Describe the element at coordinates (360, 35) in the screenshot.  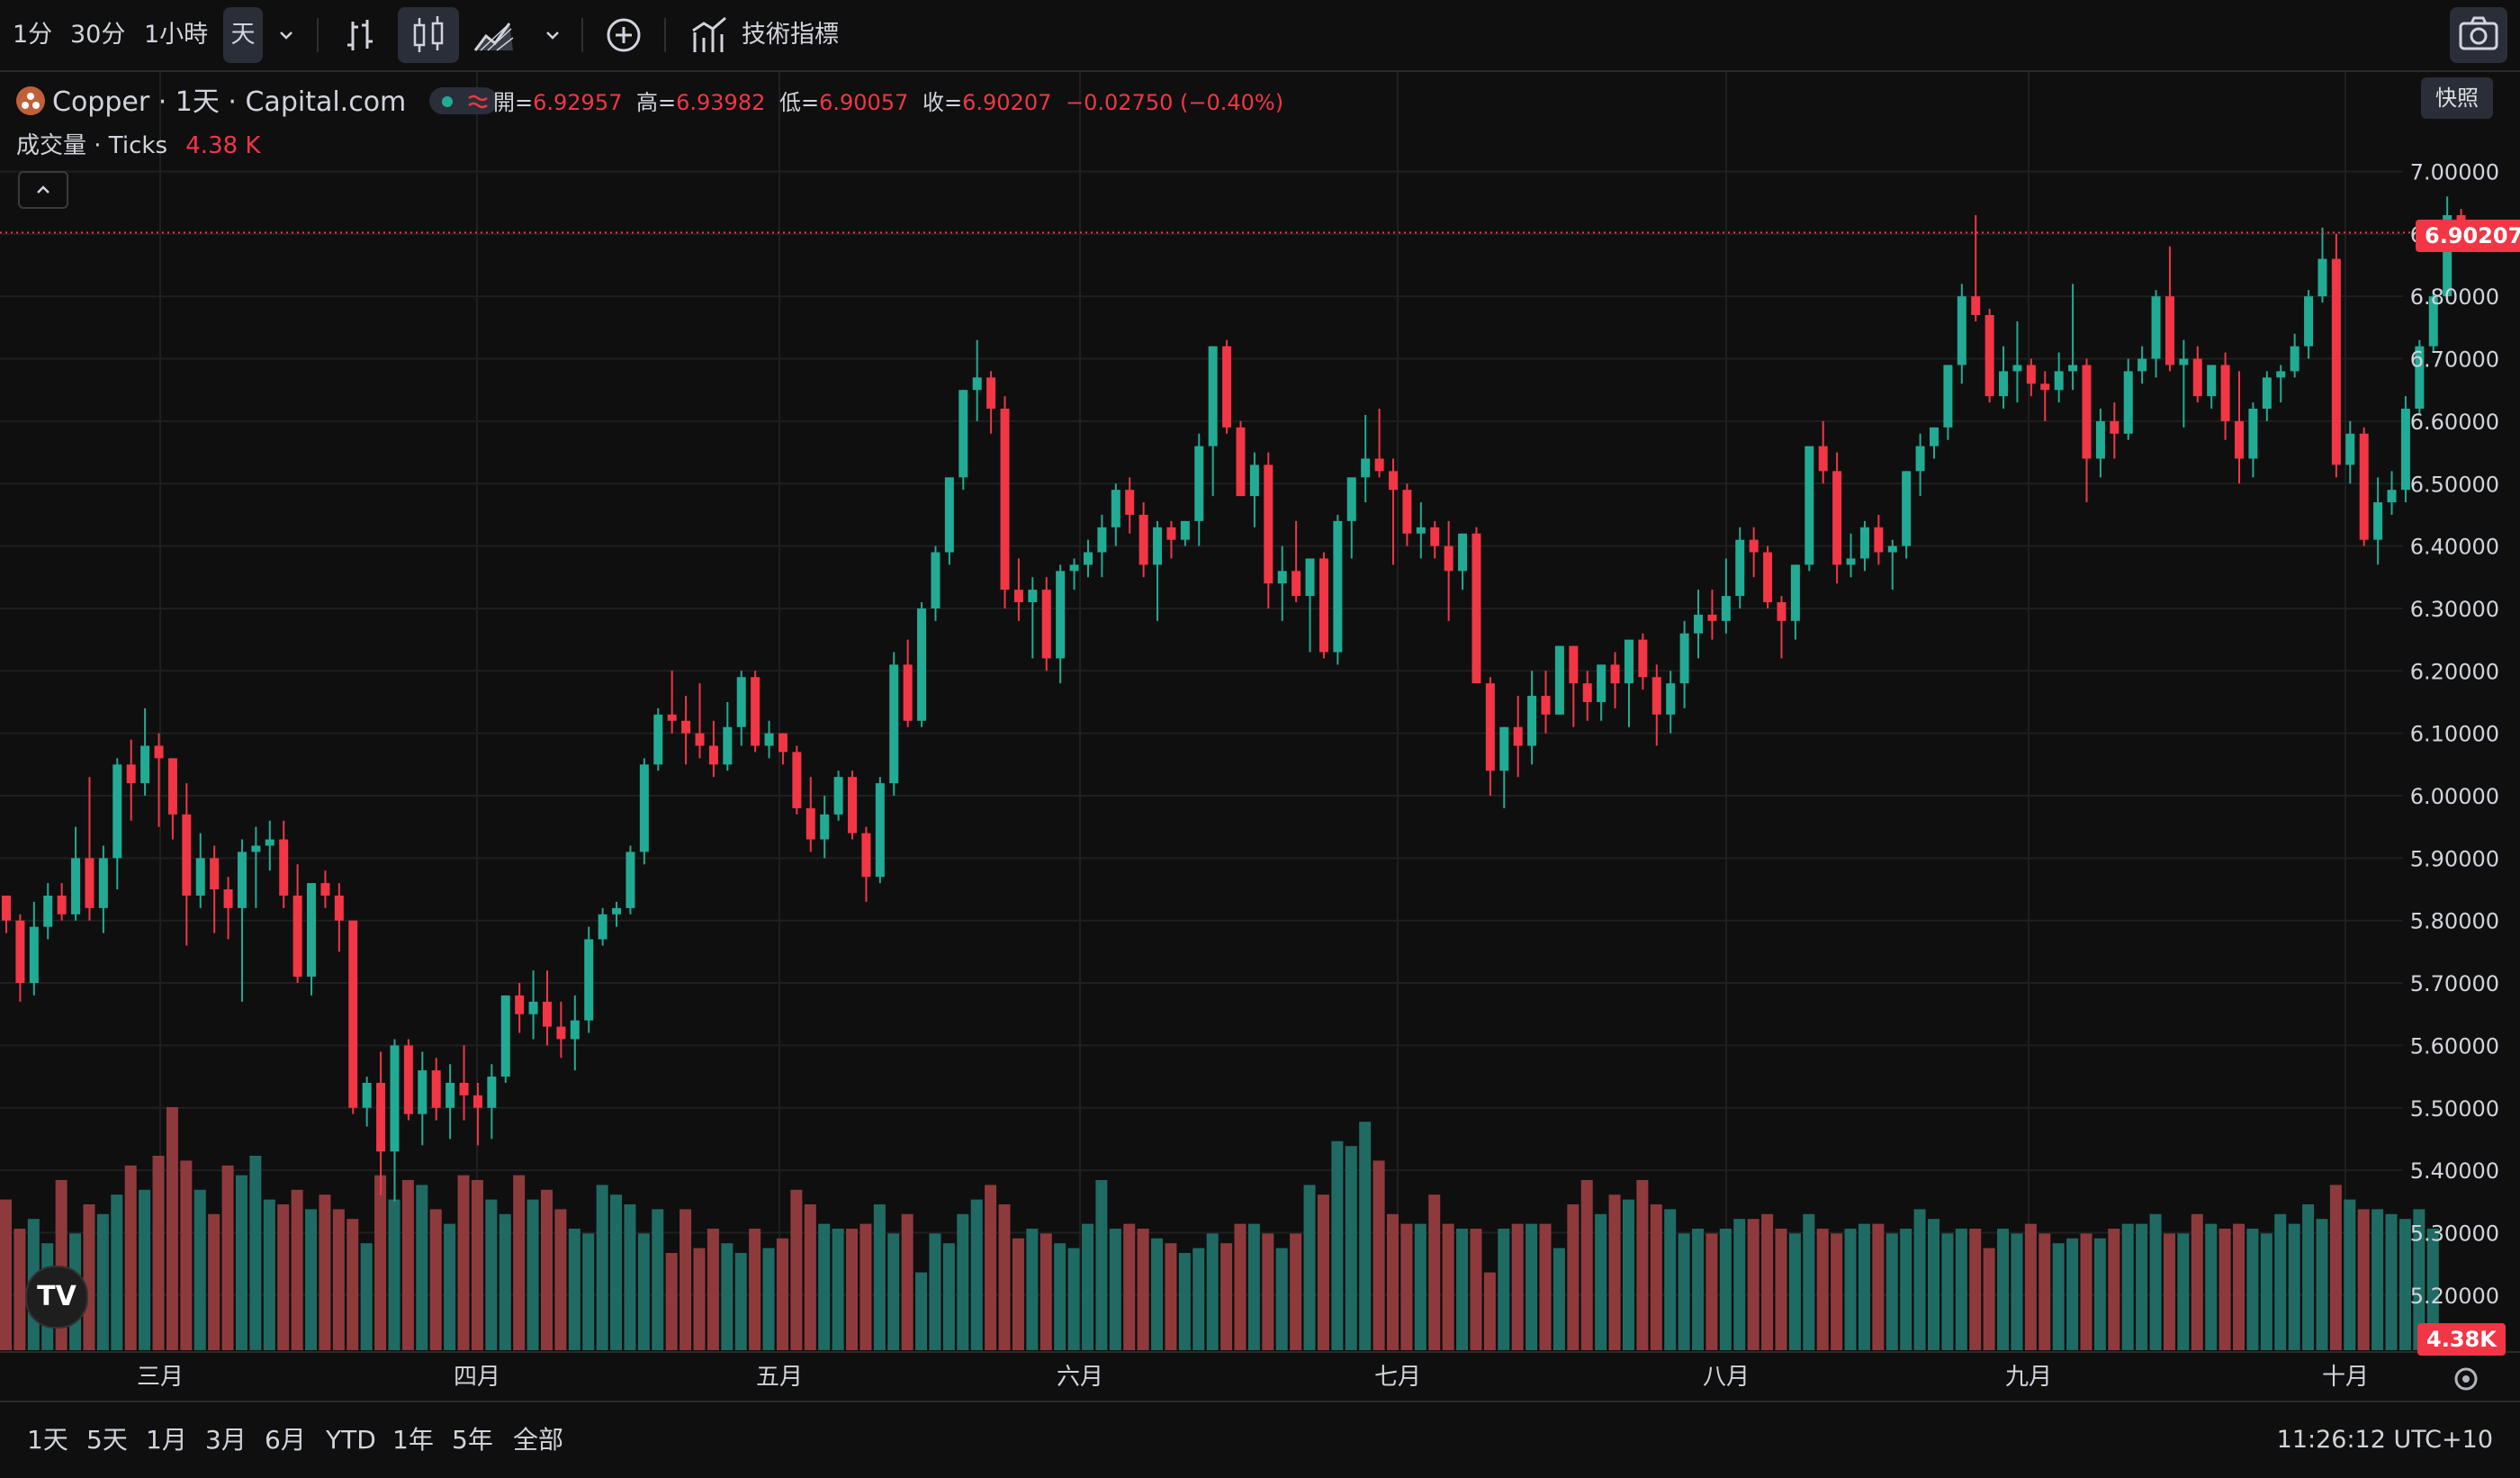
I see `bar-chart-type-icon` at that location.